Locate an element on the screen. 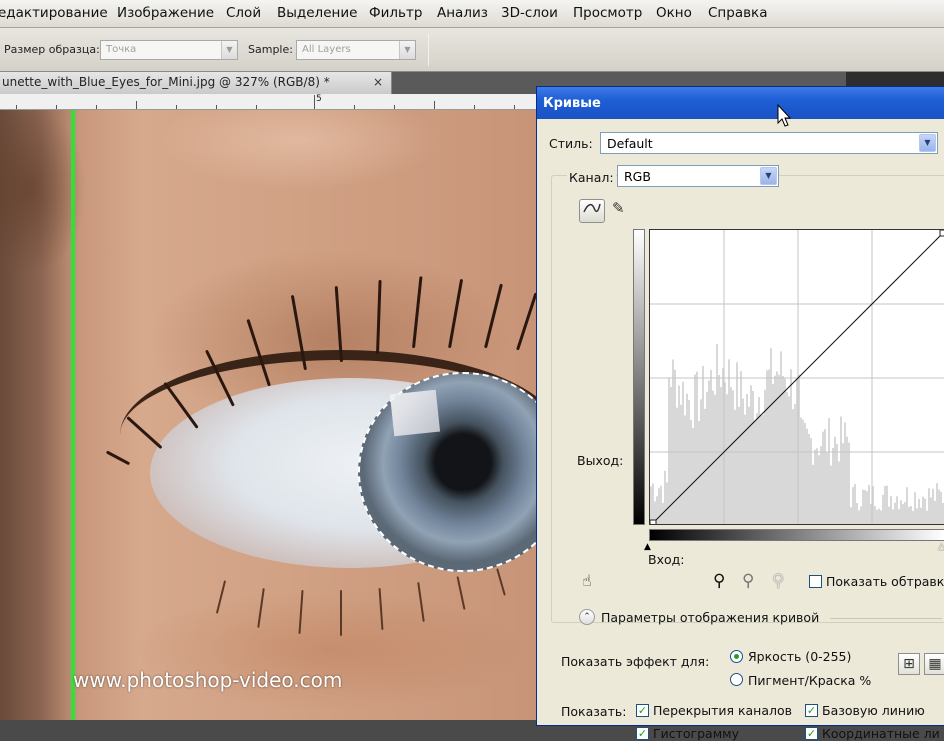 Image resolution: width=944 pixels, height=741 pixels. menu-analysis: Анализ is located at coordinates (462, 13).